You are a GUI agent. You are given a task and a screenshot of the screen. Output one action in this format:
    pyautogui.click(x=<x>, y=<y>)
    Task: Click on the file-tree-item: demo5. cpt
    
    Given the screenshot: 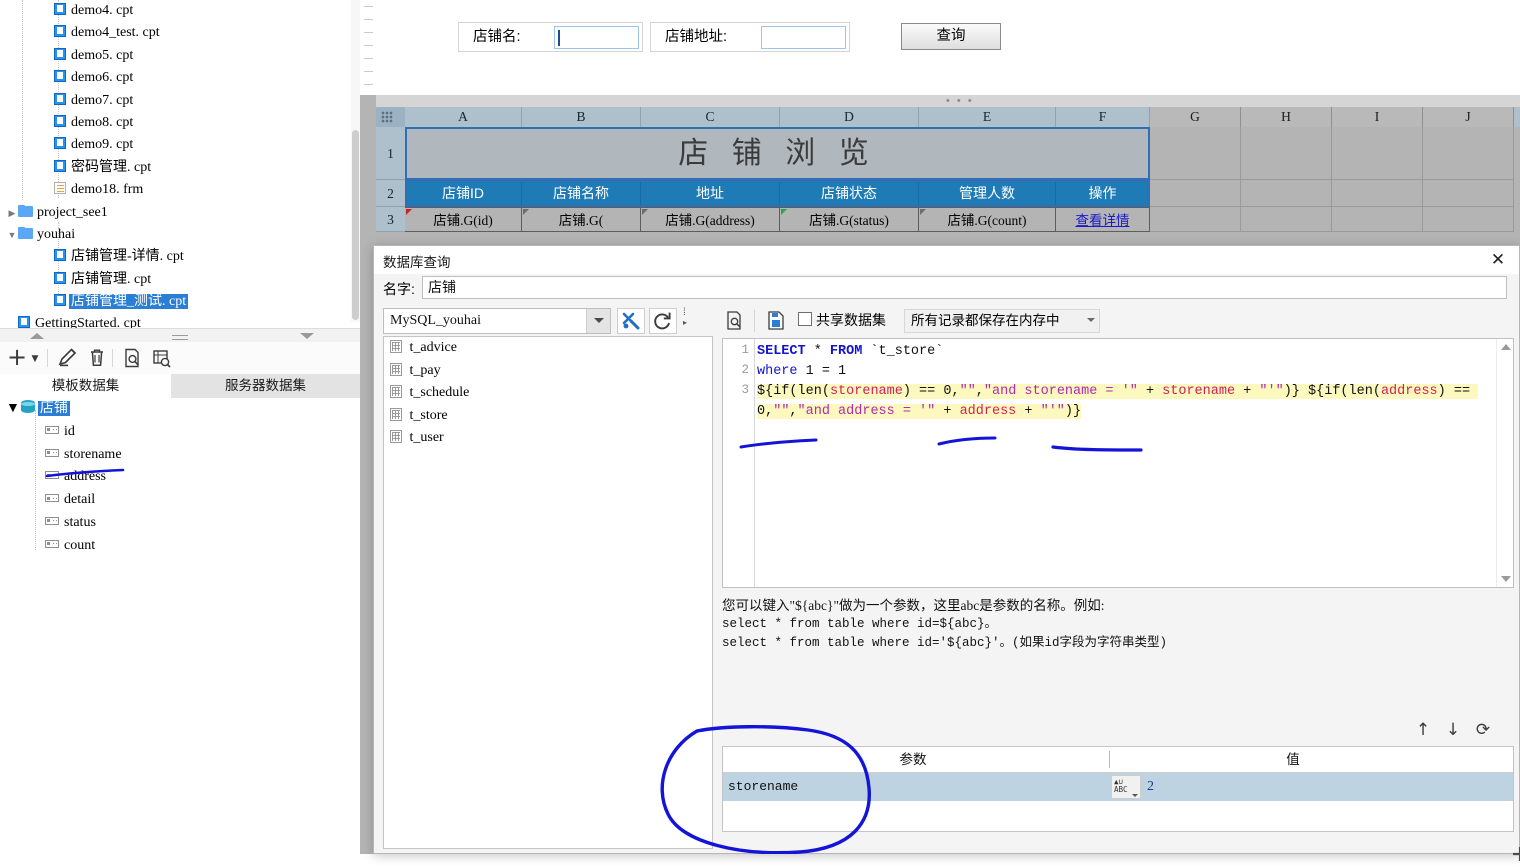 What is the action you would take?
    pyautogui.click(x=180, y=56)
    